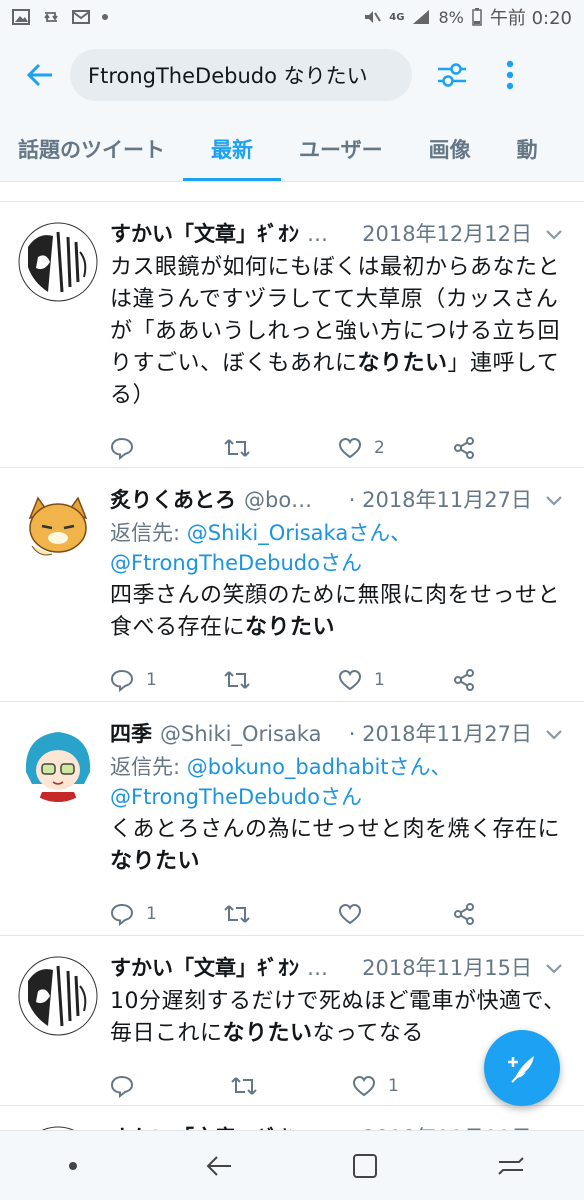 The image size is (584, 1200). I want to click on mention-link: @Shiki_Orisakaさん、, so click(299, 533).